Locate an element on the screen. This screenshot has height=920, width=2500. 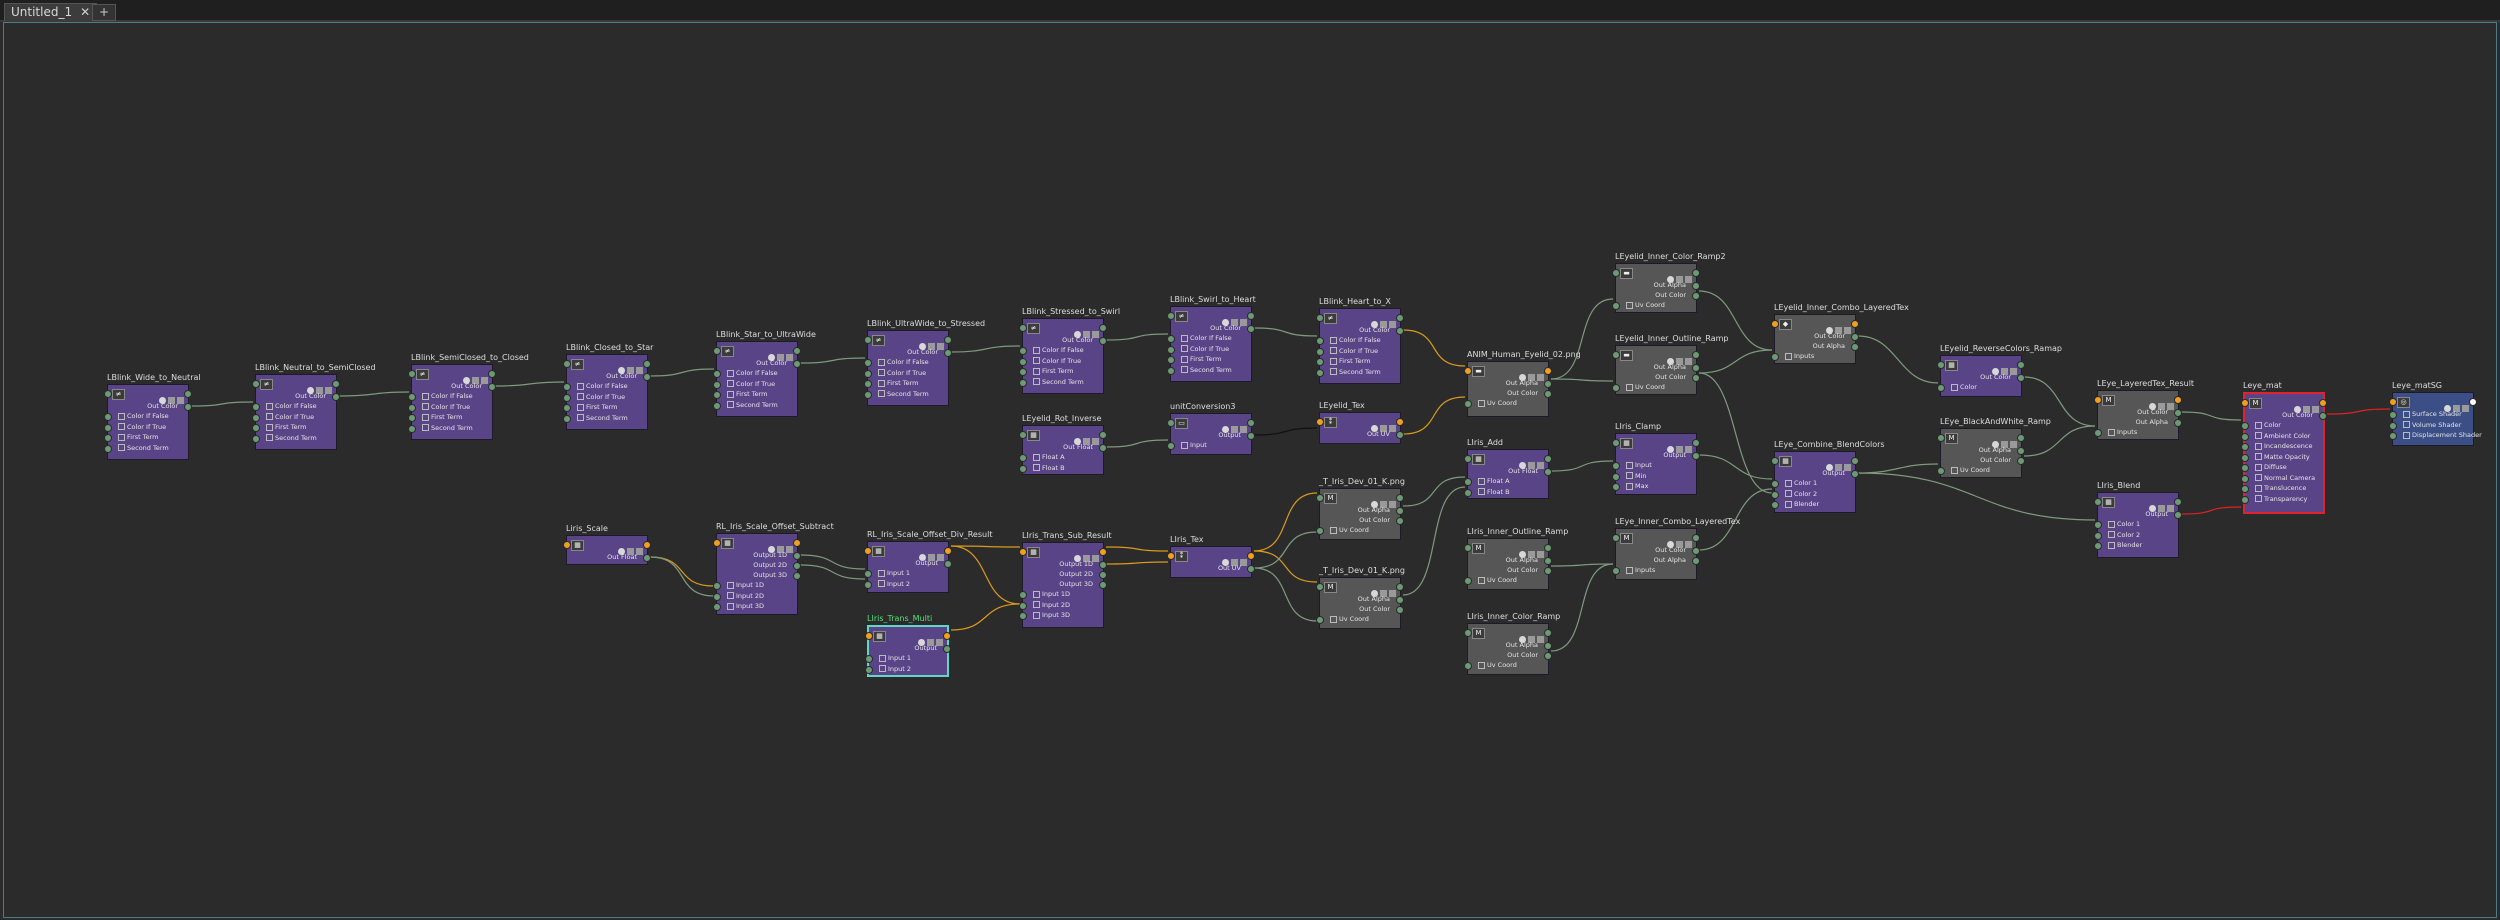
node-leyelid-reversecolors-ramap: ▦ Out Color Color is located at coordinates (1981, 376).